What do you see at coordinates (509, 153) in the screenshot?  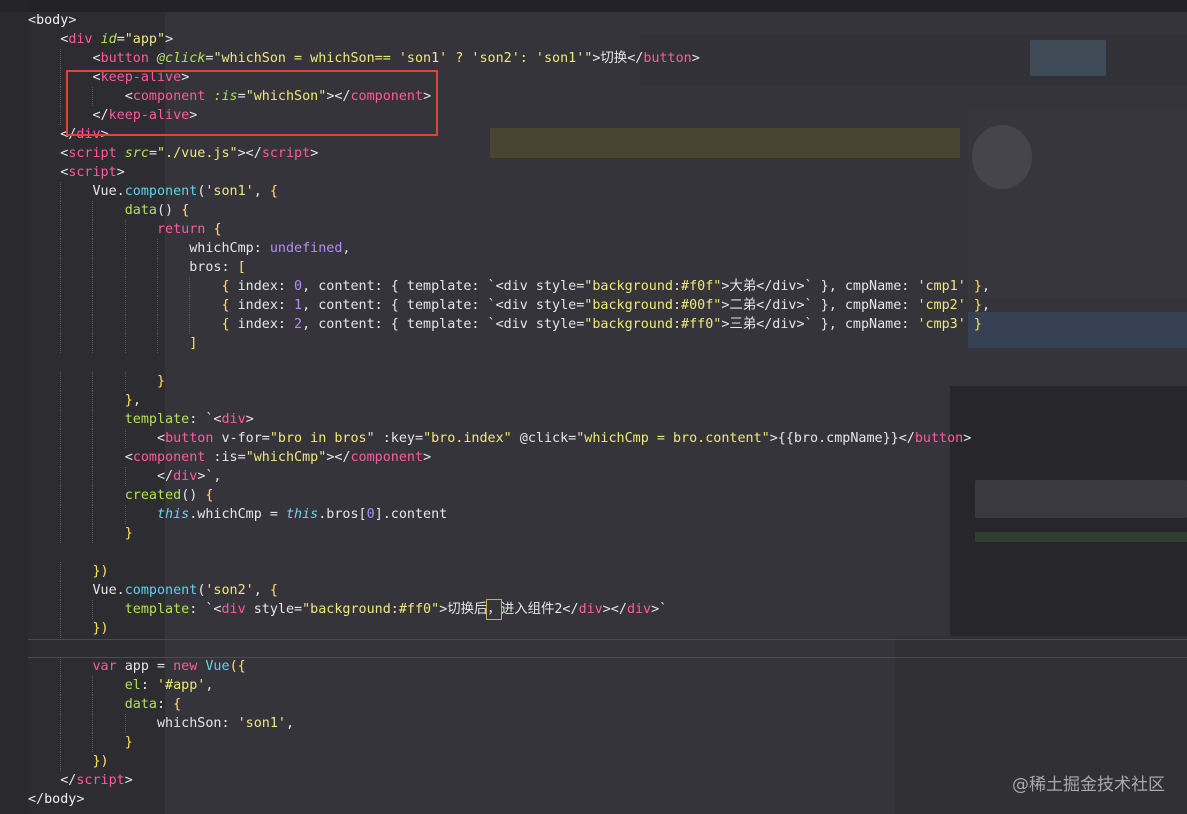 I see `code-line: <script src="./vue.js"></script>` at bounding box center [509, 153].